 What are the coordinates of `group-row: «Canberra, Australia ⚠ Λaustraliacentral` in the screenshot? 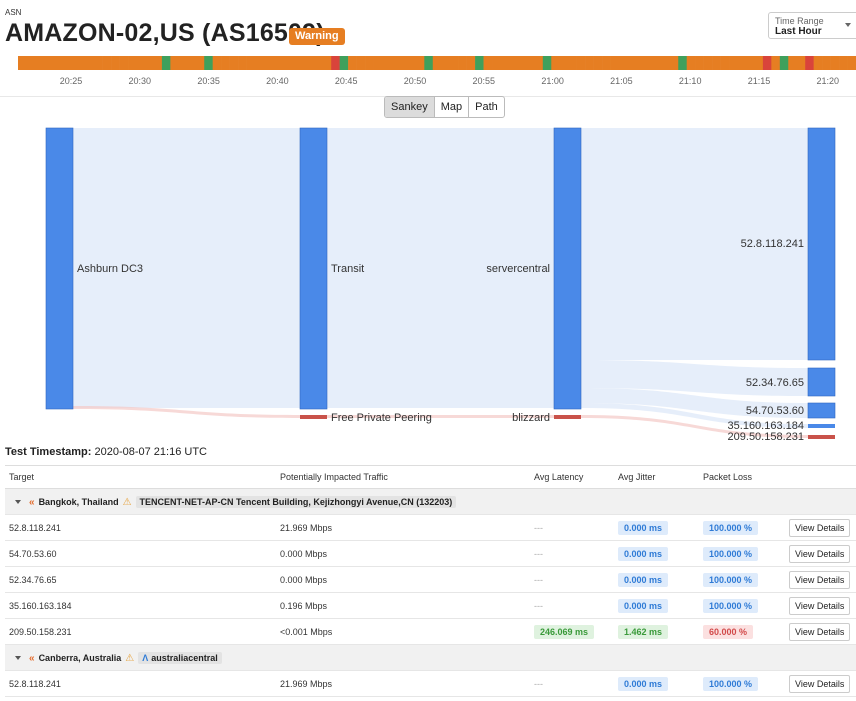 It's located at (430, 657).